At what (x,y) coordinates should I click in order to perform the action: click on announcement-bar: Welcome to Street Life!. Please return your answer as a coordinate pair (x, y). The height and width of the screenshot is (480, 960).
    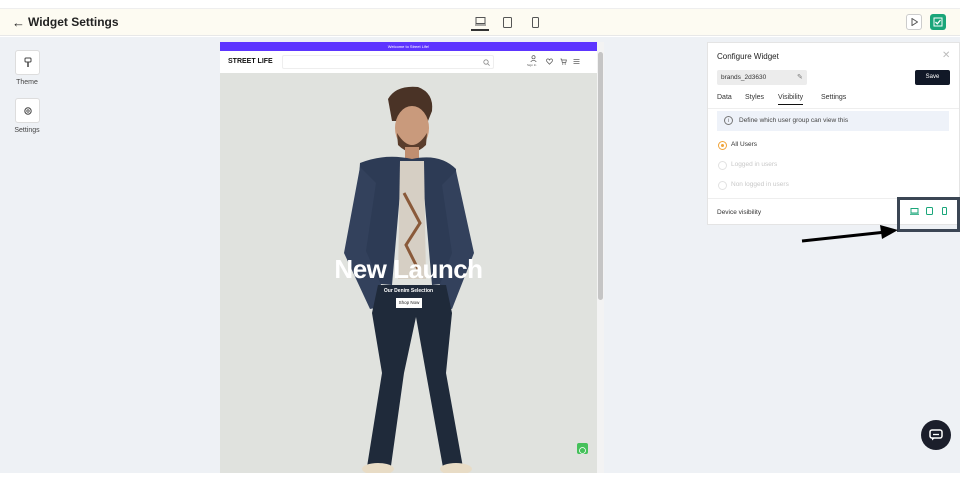
    Looking at the image, I should click on (408, 46).